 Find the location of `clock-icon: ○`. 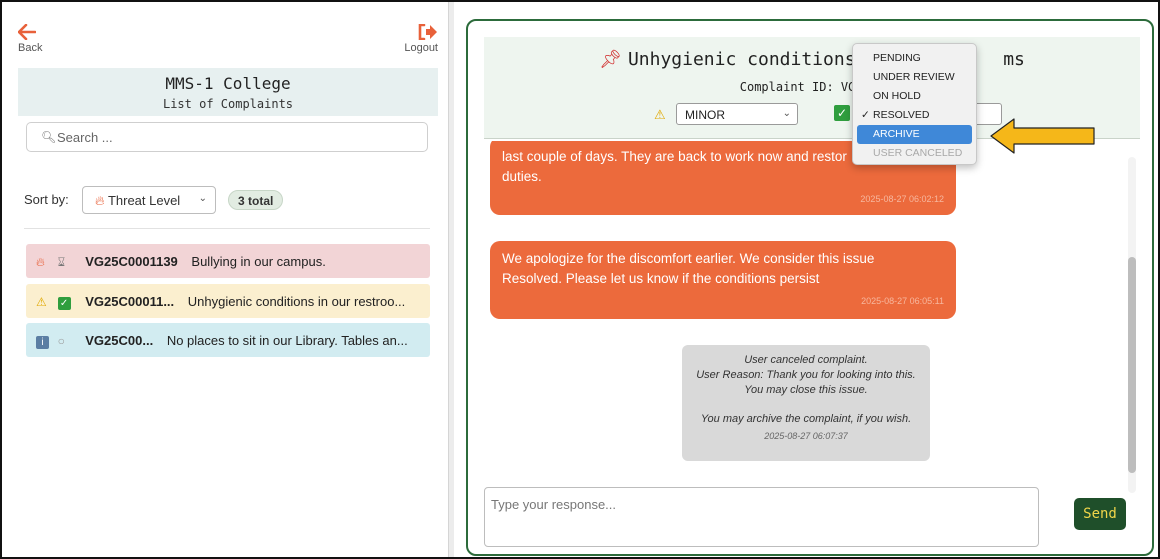

clock-icon: ○ is located at coordinates (61, 341).